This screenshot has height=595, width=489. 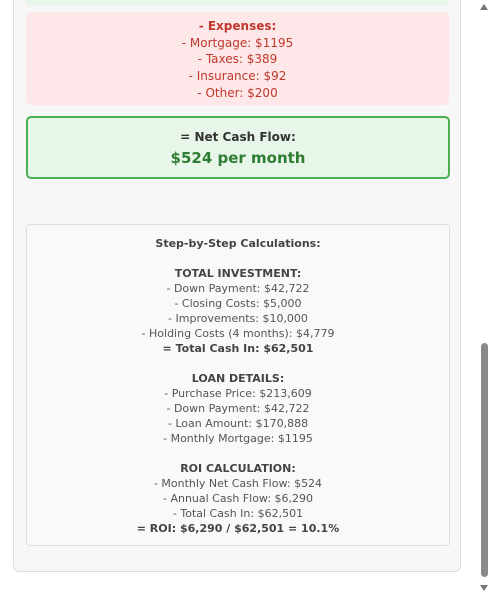 What do you see at coordinates (237, 26) in the screenshot?
I see `expenses-title: - Expenses:` at bounding box center [237, 26].